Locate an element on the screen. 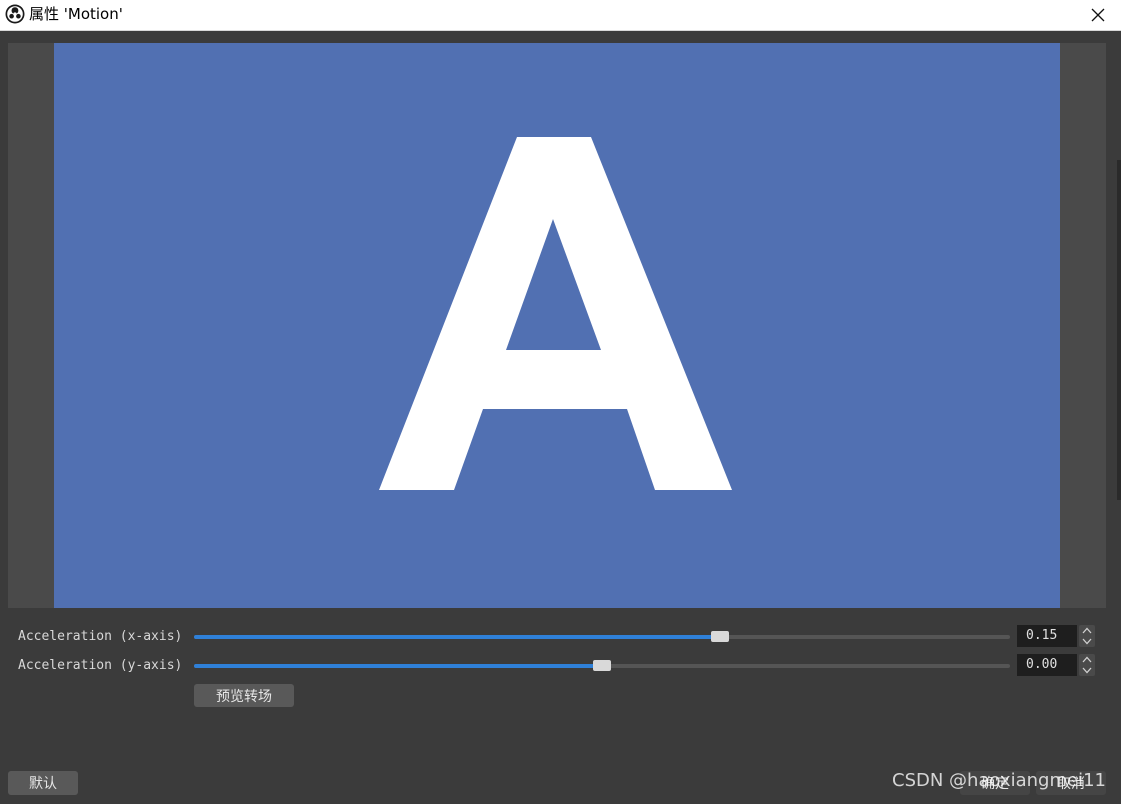  cancel-button: 取消 is located at coordinates (1071, 783).